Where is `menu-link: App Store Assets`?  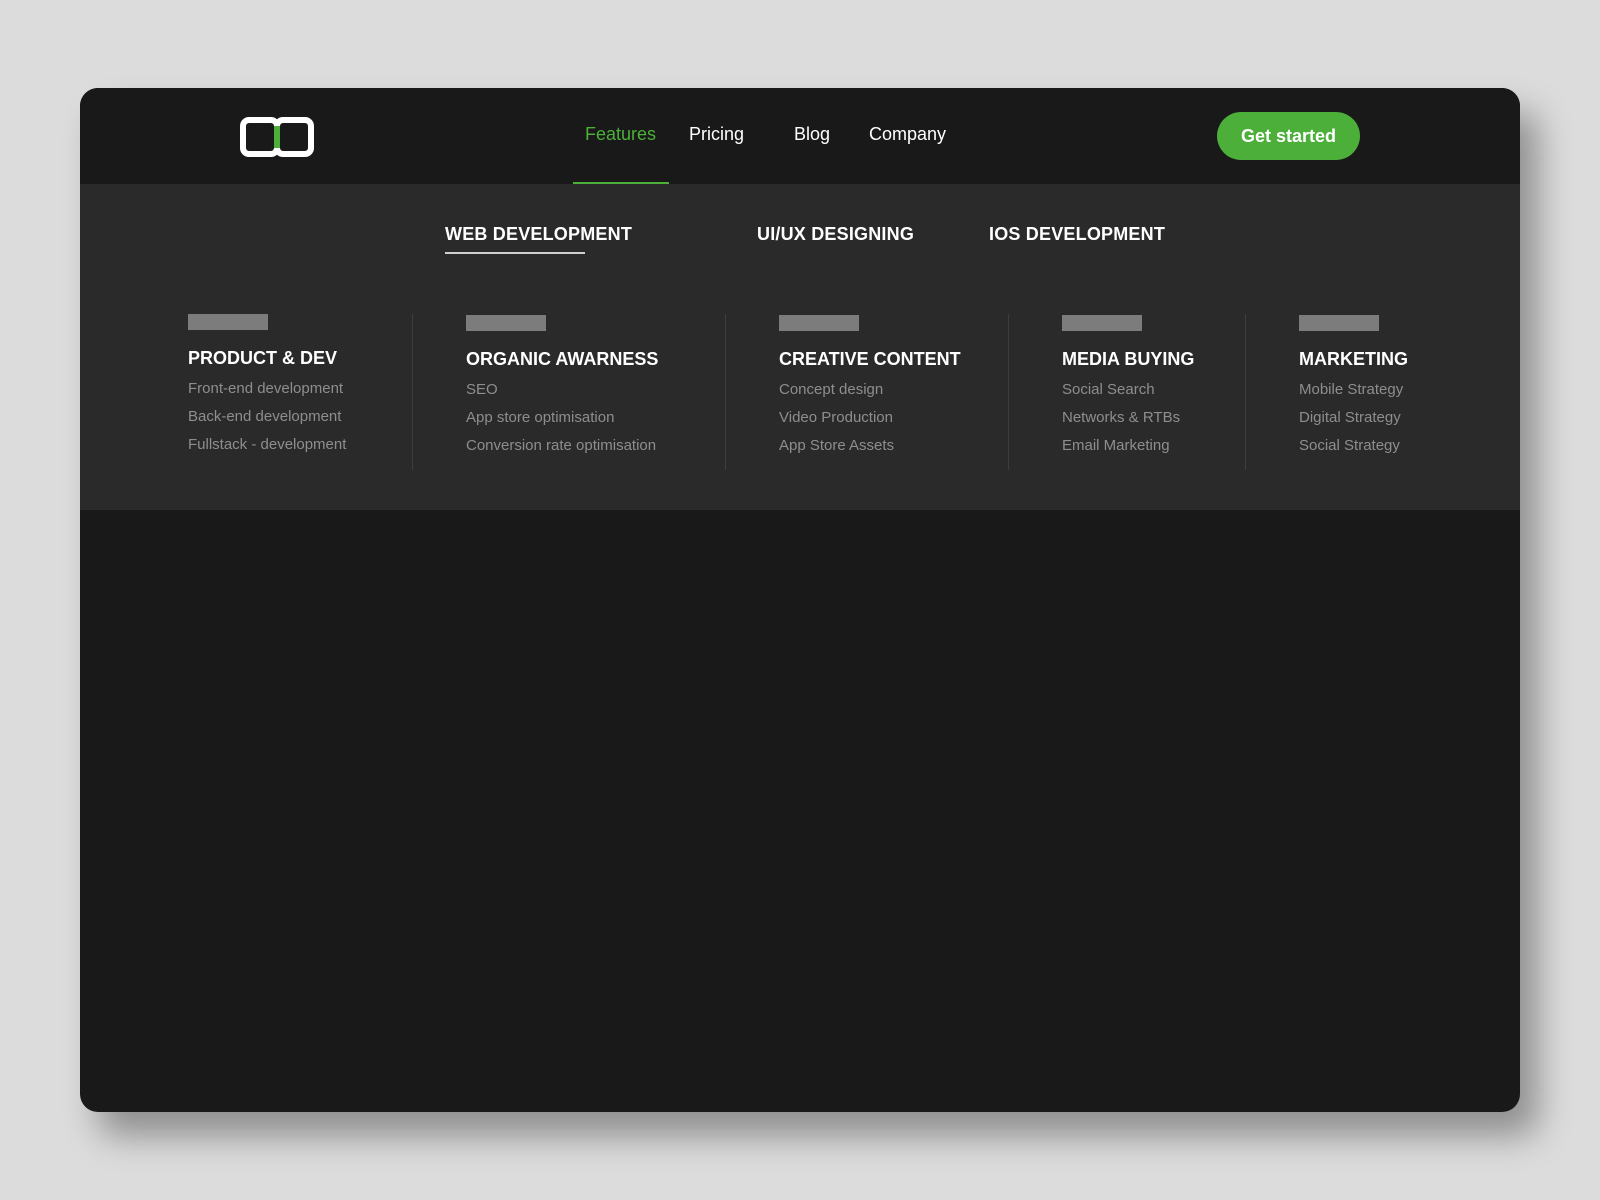 menu-link: App Store Assets is located at coordinates (870, 445).